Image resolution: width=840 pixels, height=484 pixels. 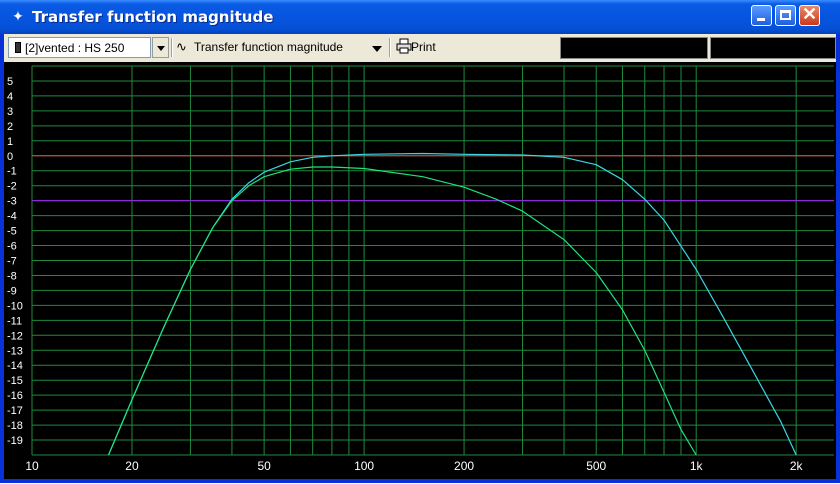 What do you see at coordinates (15, 366) in the screenshot?
I see `y-tick-label: -14` at bounding box center [15, 366].